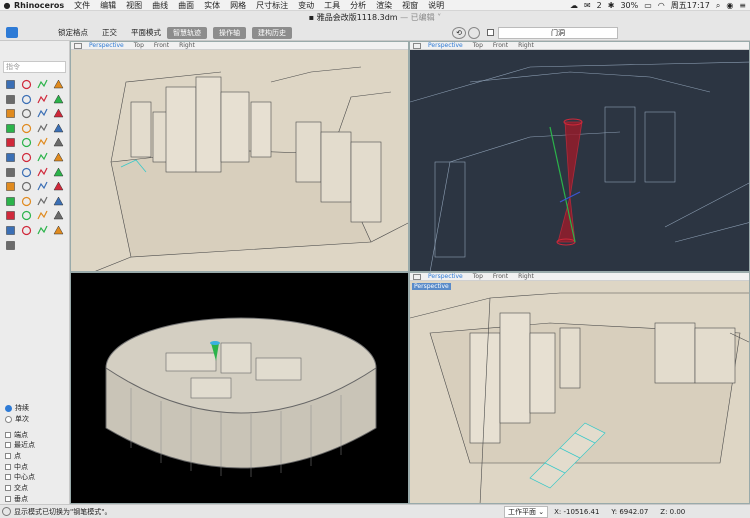 The width and height of the screenshot is (750, 518). I want to click on trim-tool-icon, so click(58, 142).